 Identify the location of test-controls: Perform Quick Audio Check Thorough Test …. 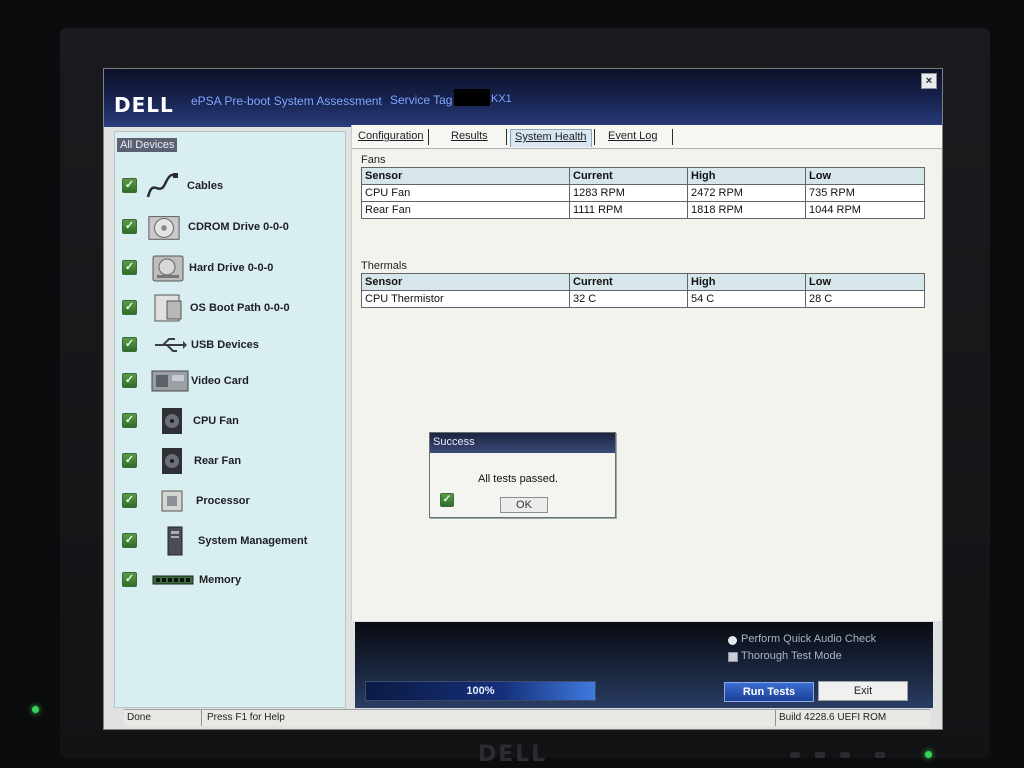
(644, 665).